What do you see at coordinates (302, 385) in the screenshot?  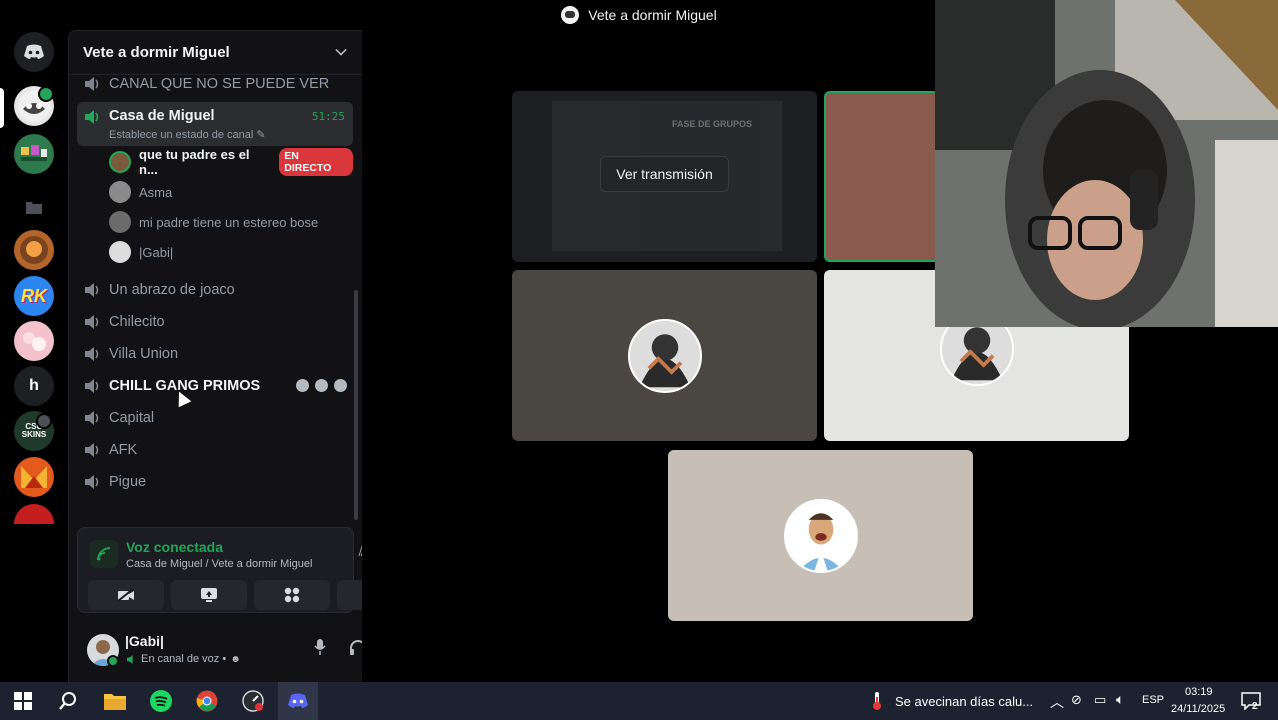 I see `chat-icon` at bounding box center [302, 385].